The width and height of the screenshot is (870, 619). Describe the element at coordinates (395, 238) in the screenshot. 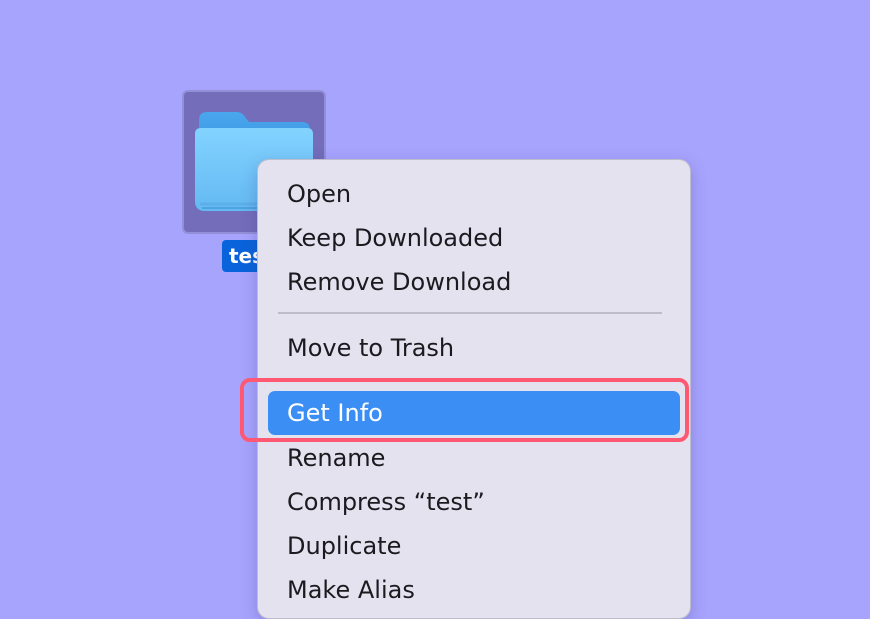

I see `menu-item-label: Keep Downloaded` at that location.